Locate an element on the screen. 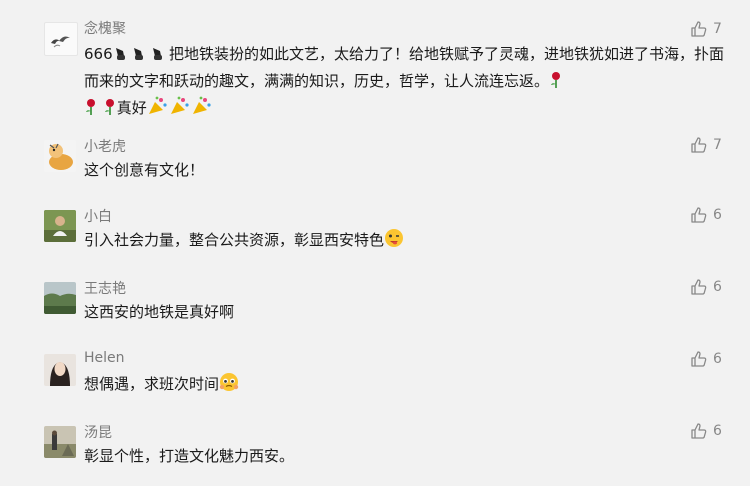 This screenshot has width=750, height=486. comment-item: 王志艳 这西安的地铁是真好啊 6 is located at coordinates (375, 298).